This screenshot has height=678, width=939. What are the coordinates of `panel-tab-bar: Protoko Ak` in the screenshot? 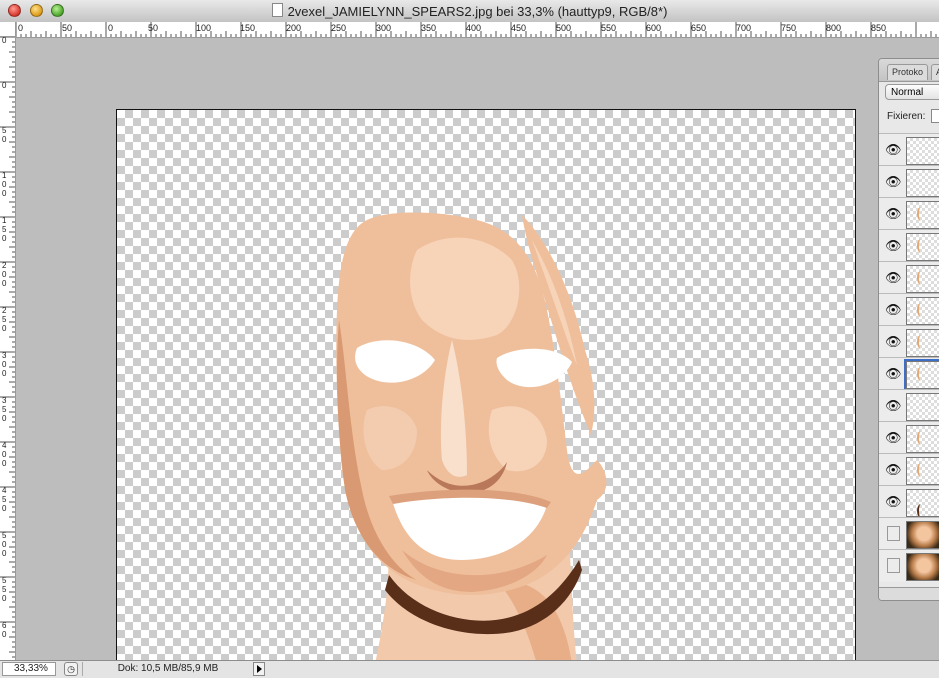 It's located at (909, 70).